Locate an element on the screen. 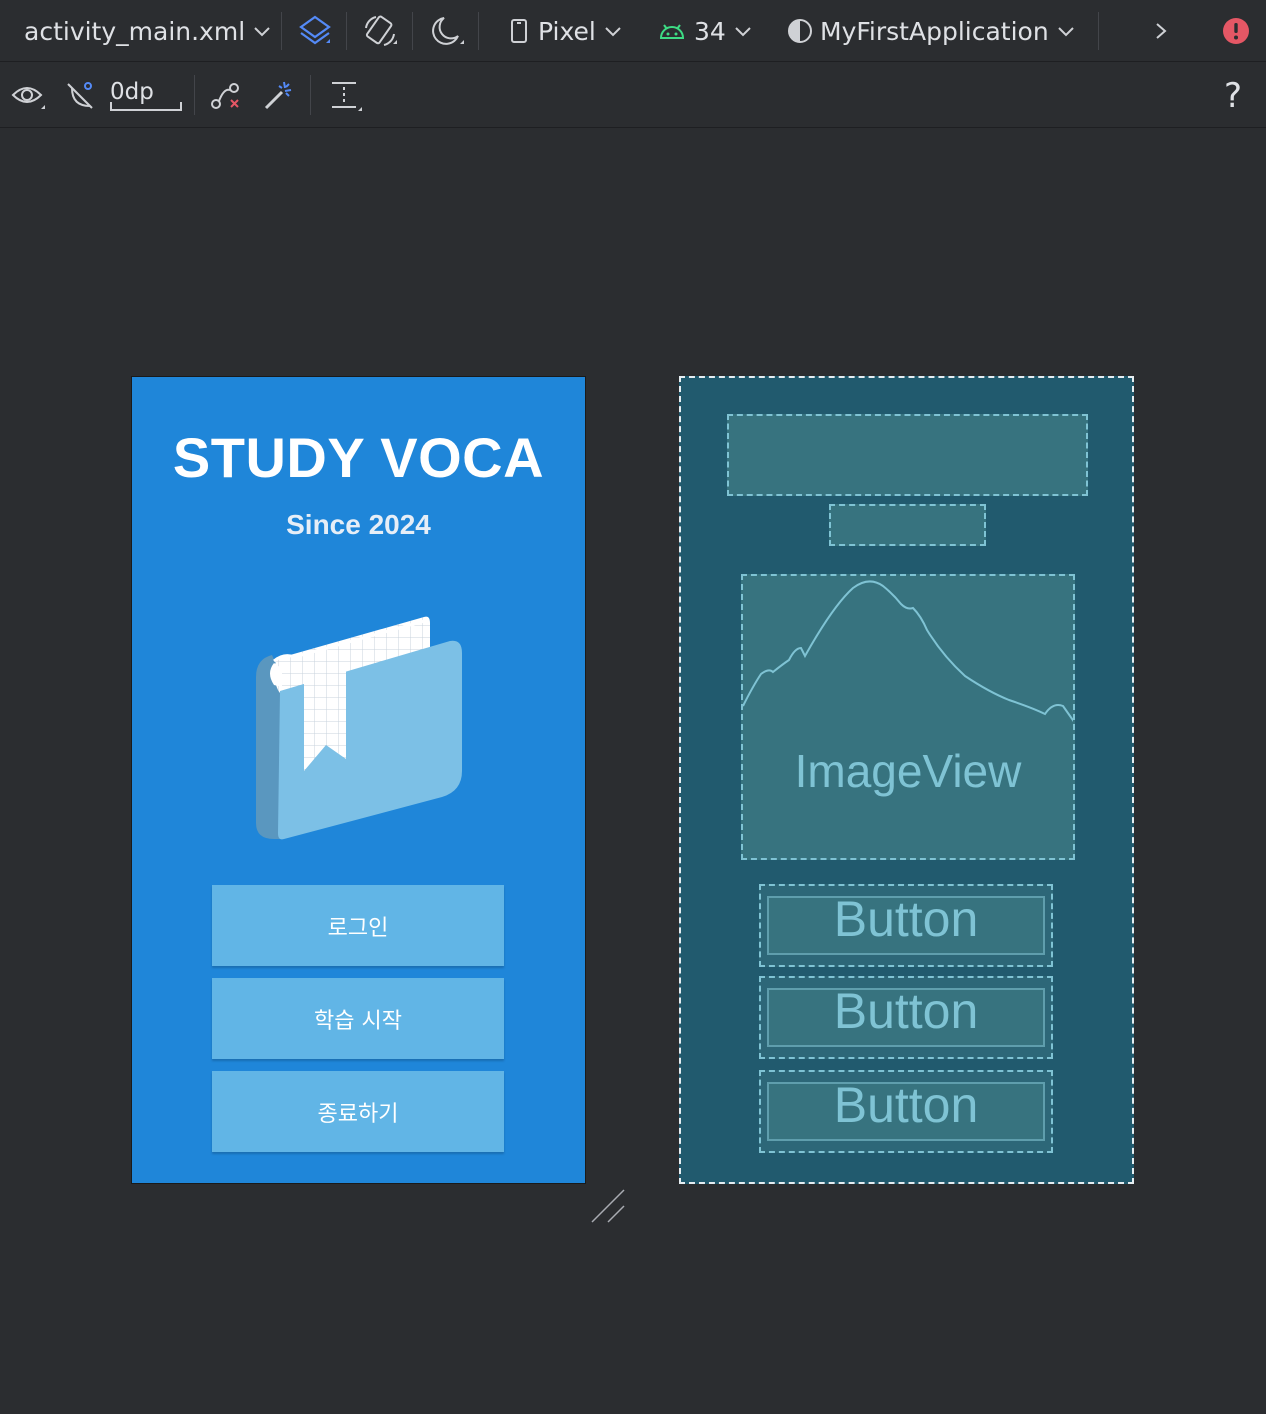 The width and height of the screenshot is (1266, 1414). phone-icon is located at coordinates (519, 31).